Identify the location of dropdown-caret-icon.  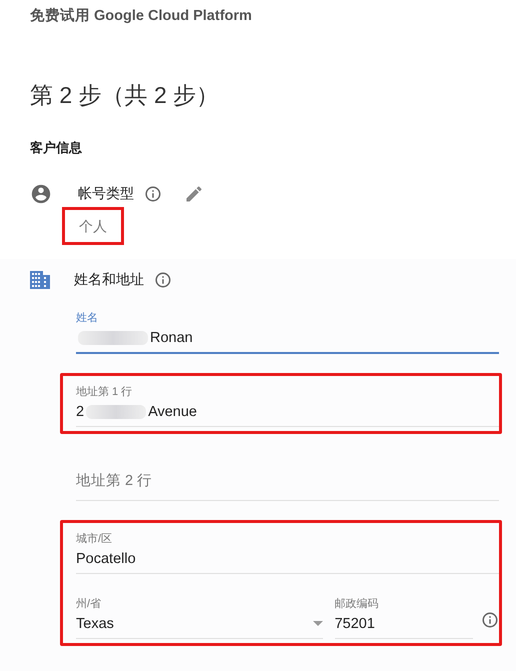
(317, 624).